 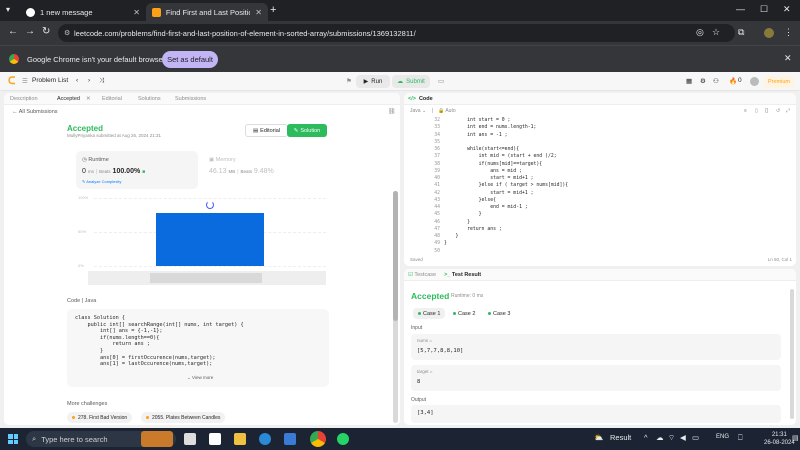 I want to click on notes-icon: ▭, so click(x=441, y=81).